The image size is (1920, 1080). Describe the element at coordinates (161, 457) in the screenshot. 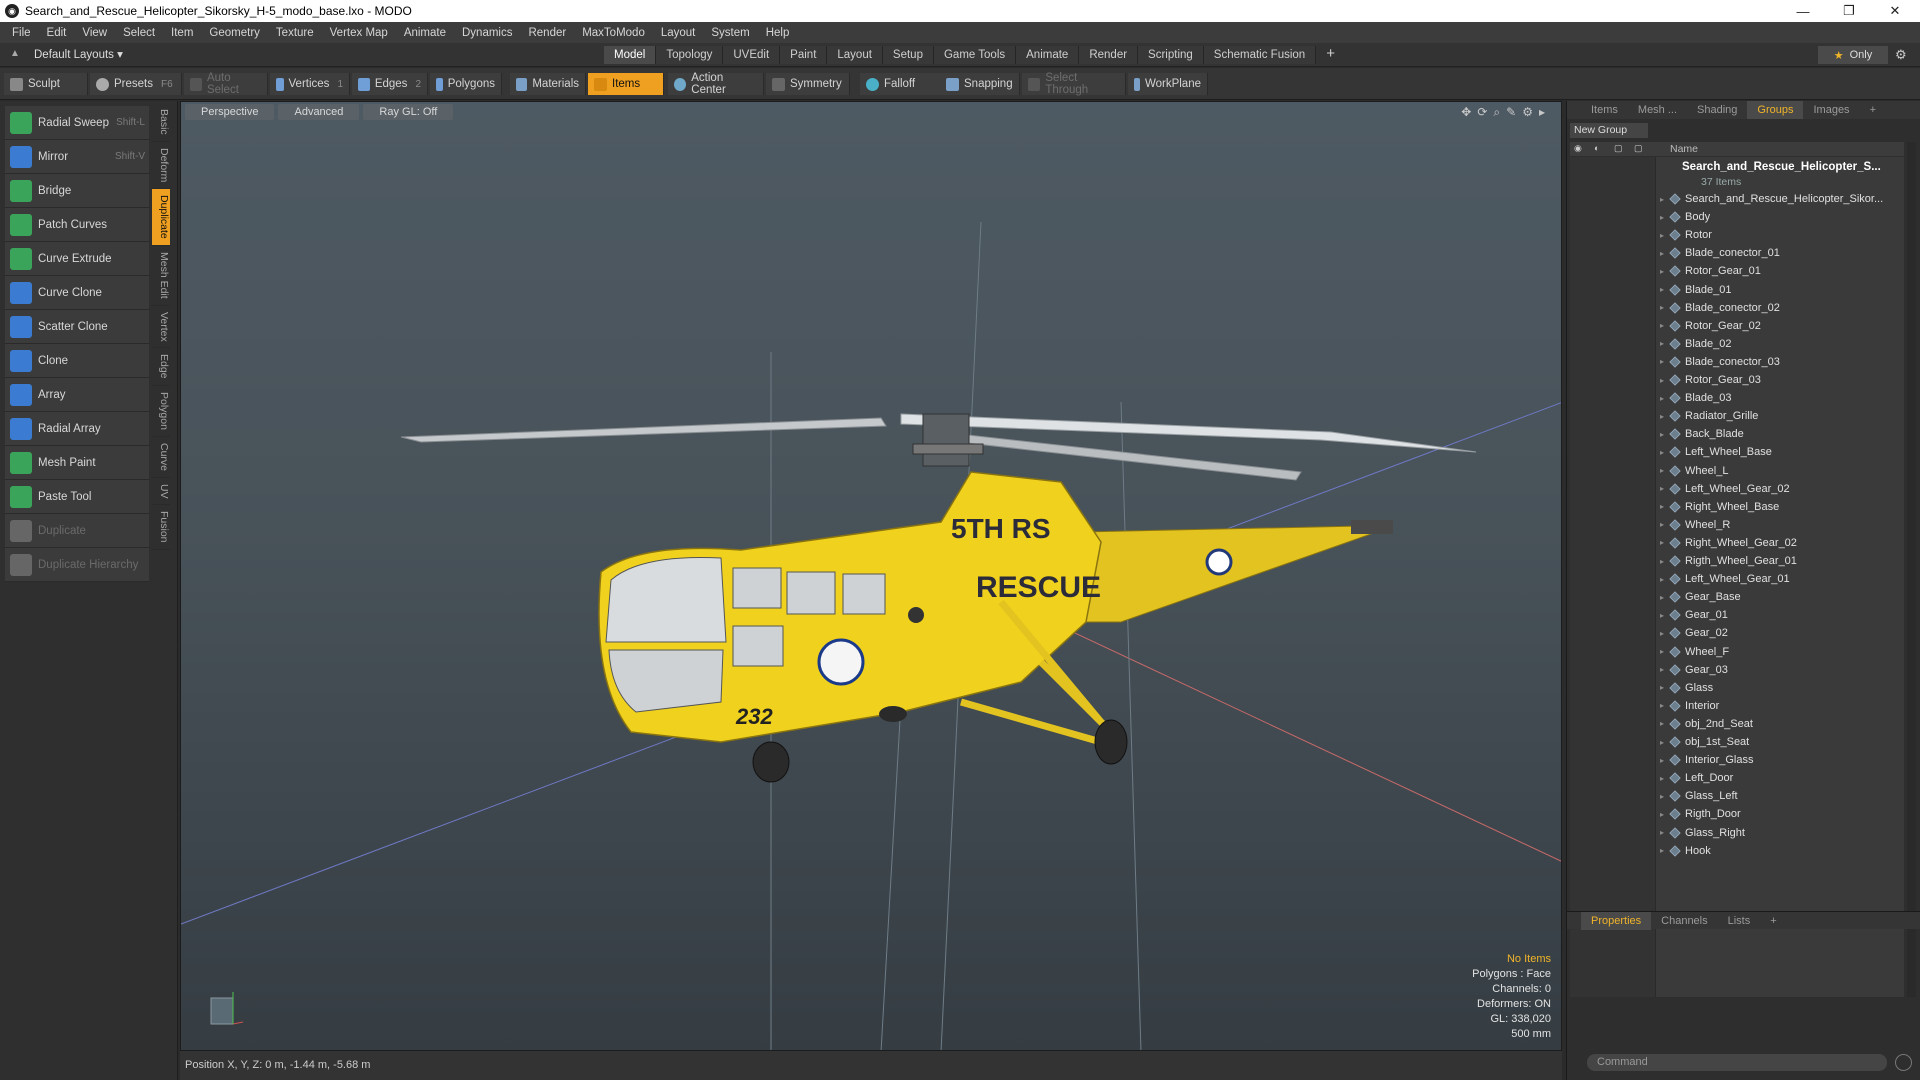

I see `side-tab-curve: Curve` at that location.